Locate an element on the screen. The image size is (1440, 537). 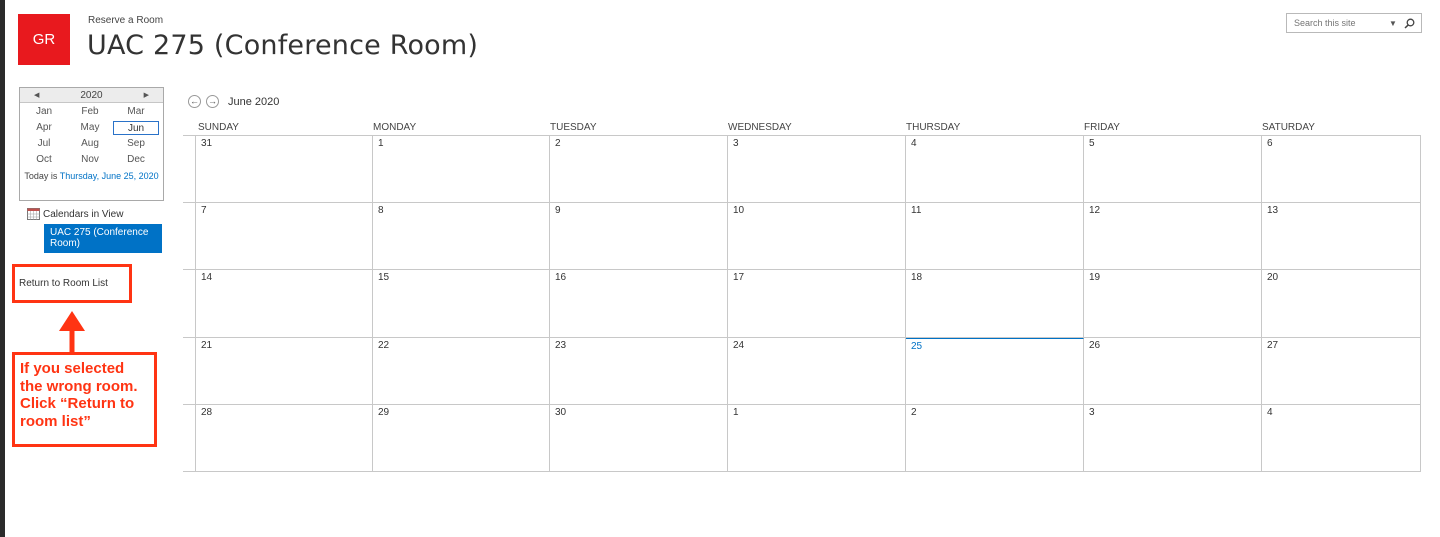
day-cell: 6 is located at coordinates (1341, 169).